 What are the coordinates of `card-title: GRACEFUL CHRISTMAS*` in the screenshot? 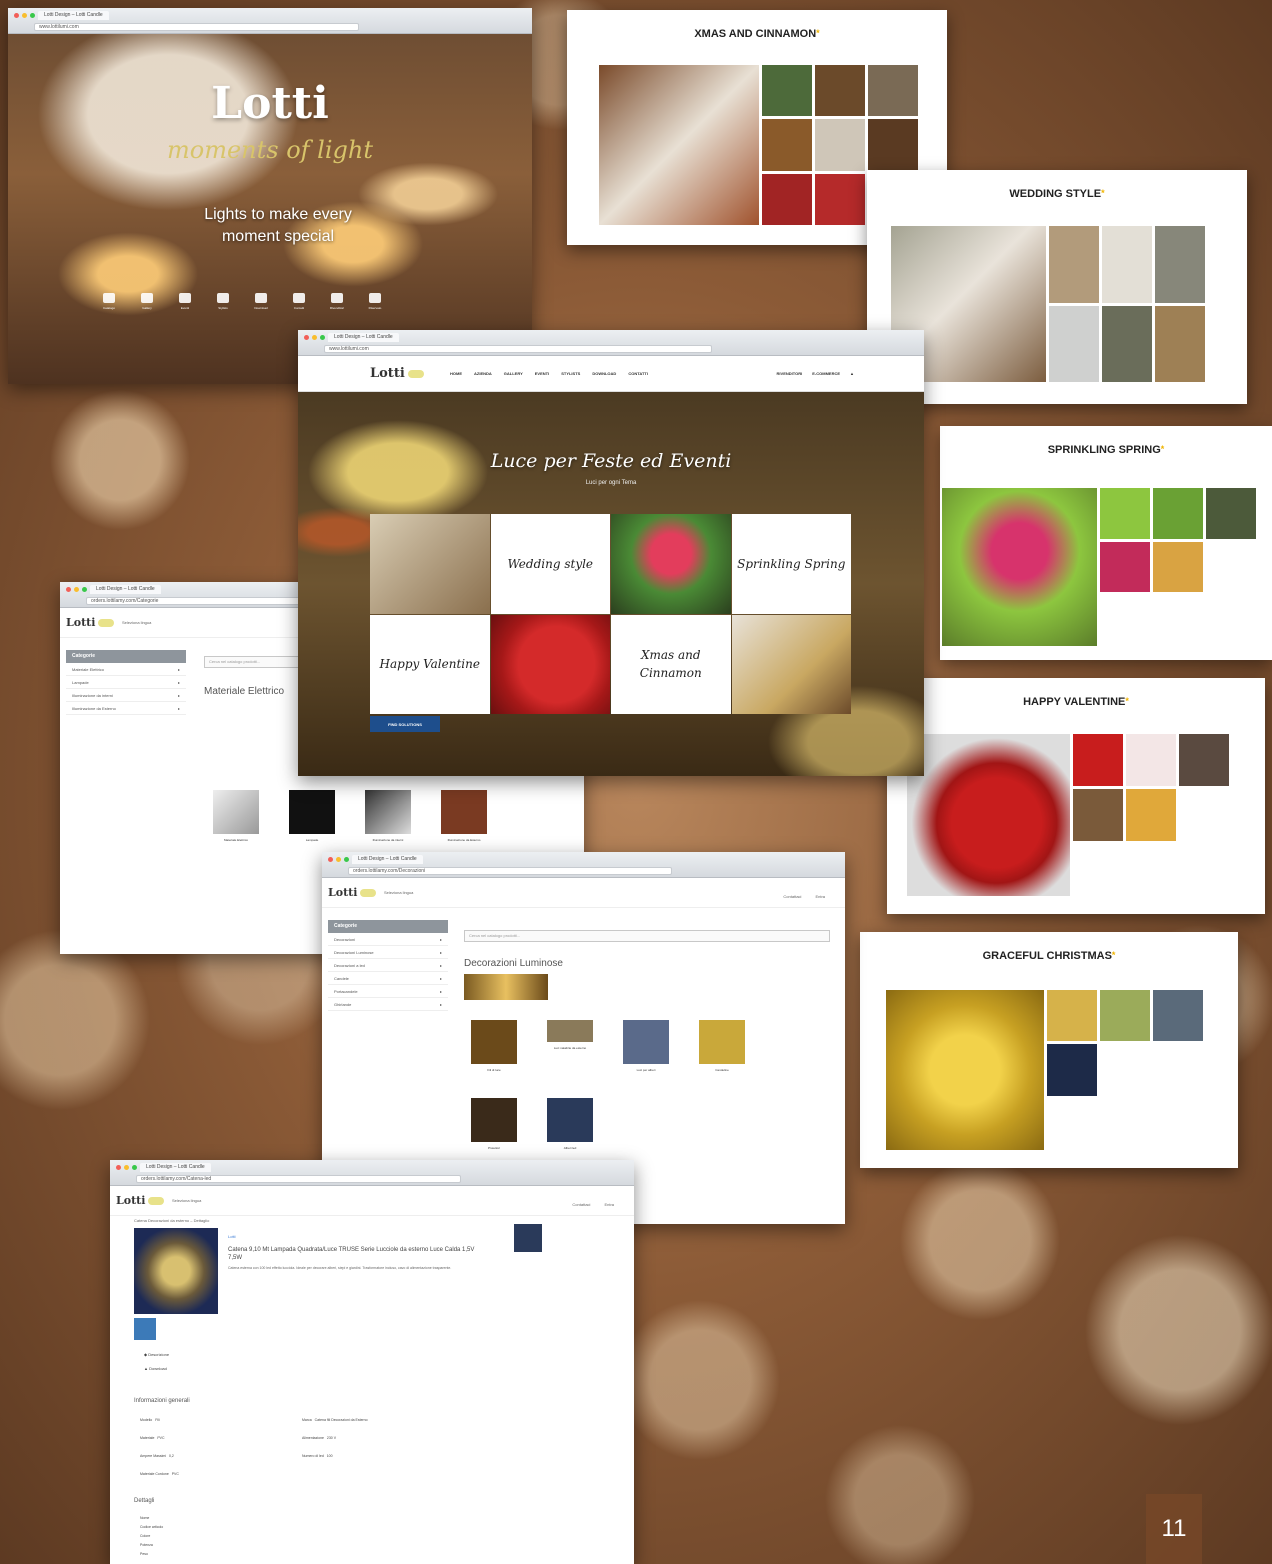 It's located at (1049, 956).